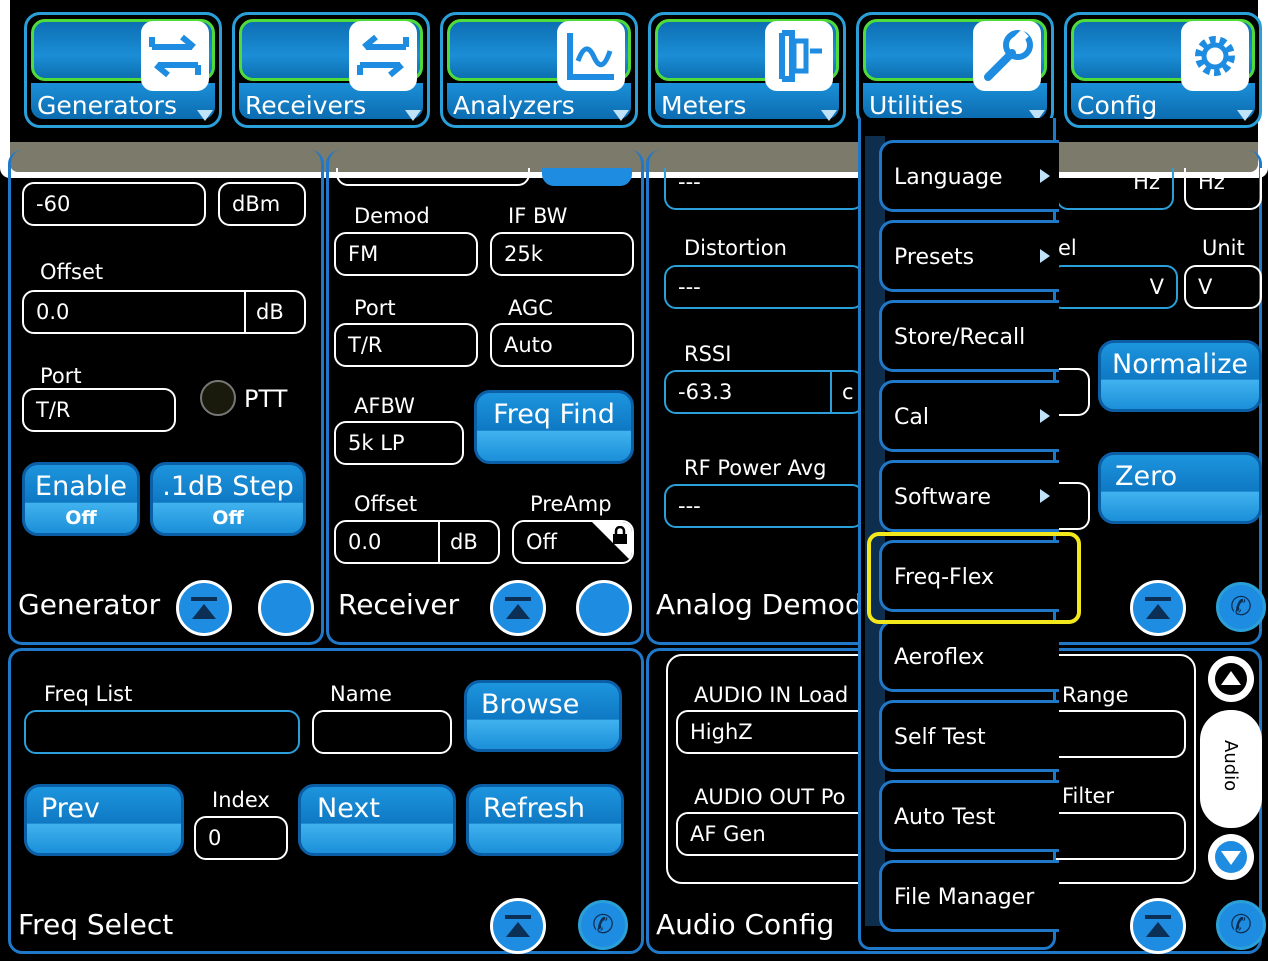 The height and width of the screenshot is (961, 1268). What do you see at coordinates (384, 406) in the screenshot?
I see `afbw-label: AFBW` at bounding box center [384, 406].